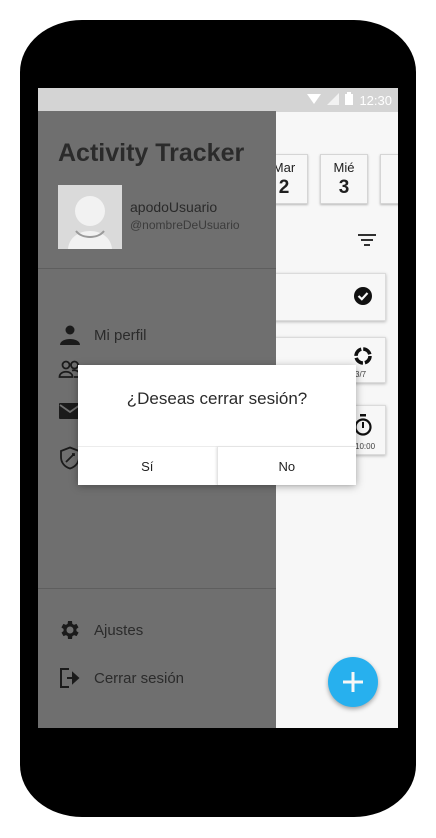 This screenshot has width=436, height=838. Describe the element at coordinates (120, 335) in the screenshot. I see `nav-item-label: Mi perfil` at that location.